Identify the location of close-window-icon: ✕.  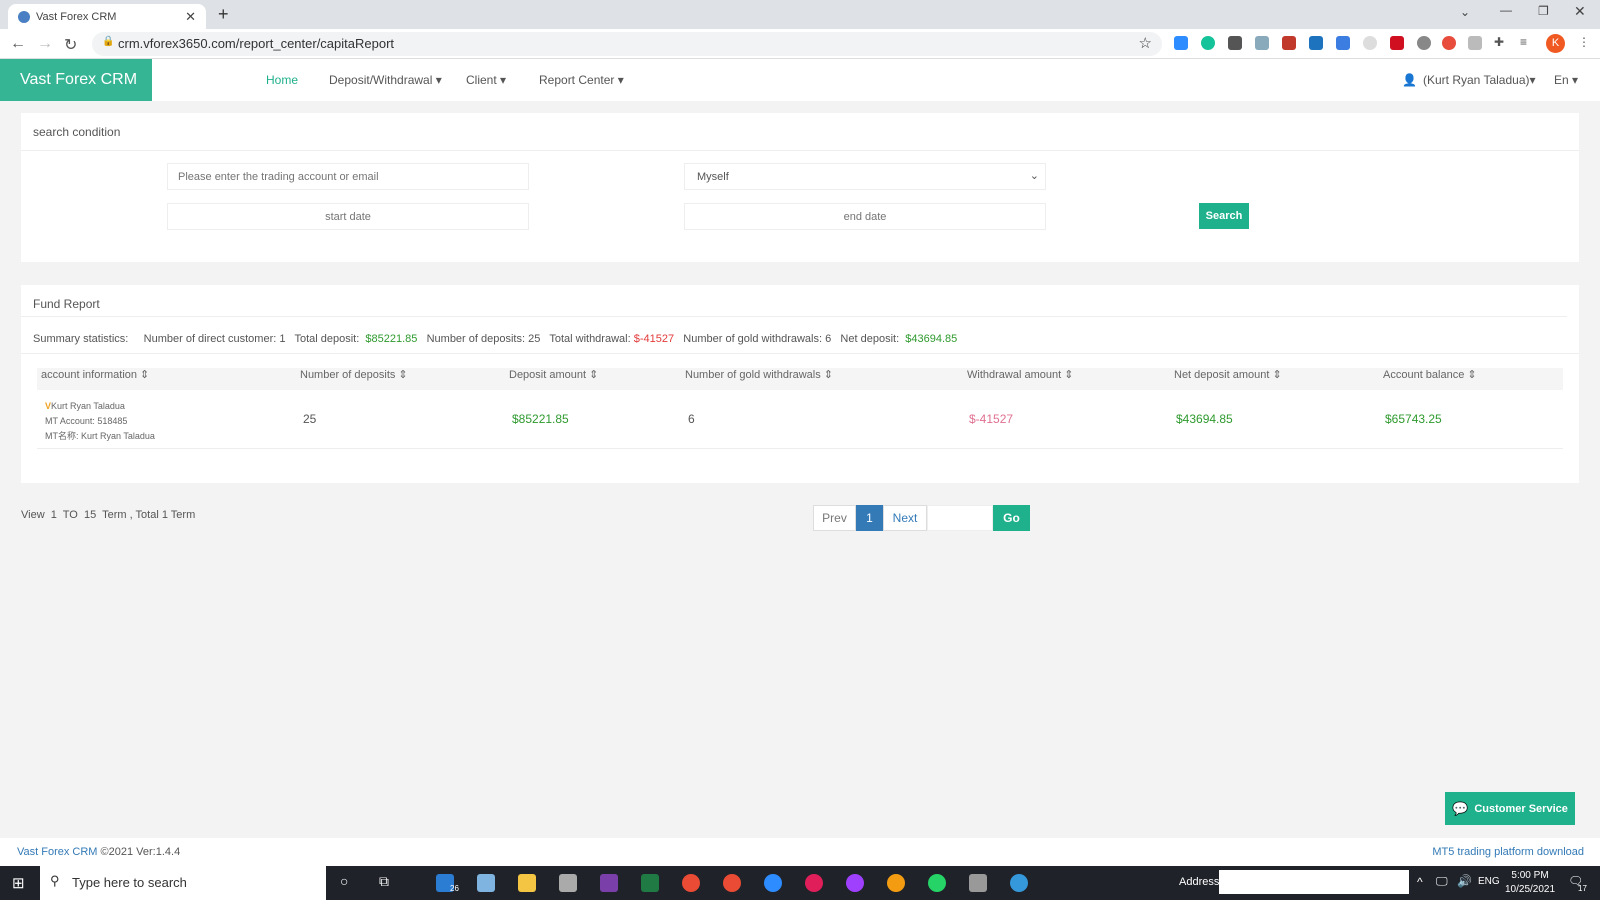
(1580, 11).